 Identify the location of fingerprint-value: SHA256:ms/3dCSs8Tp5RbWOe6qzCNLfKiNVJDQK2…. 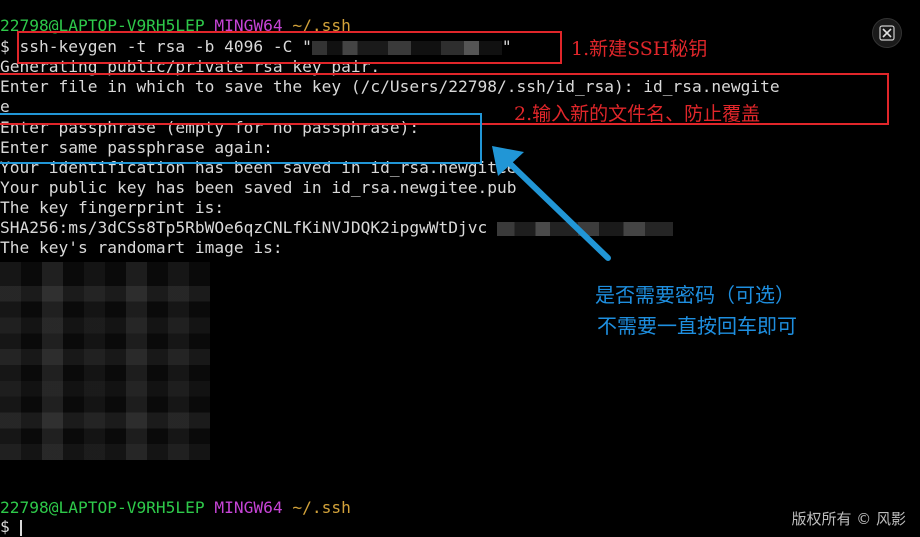
(244, 227).